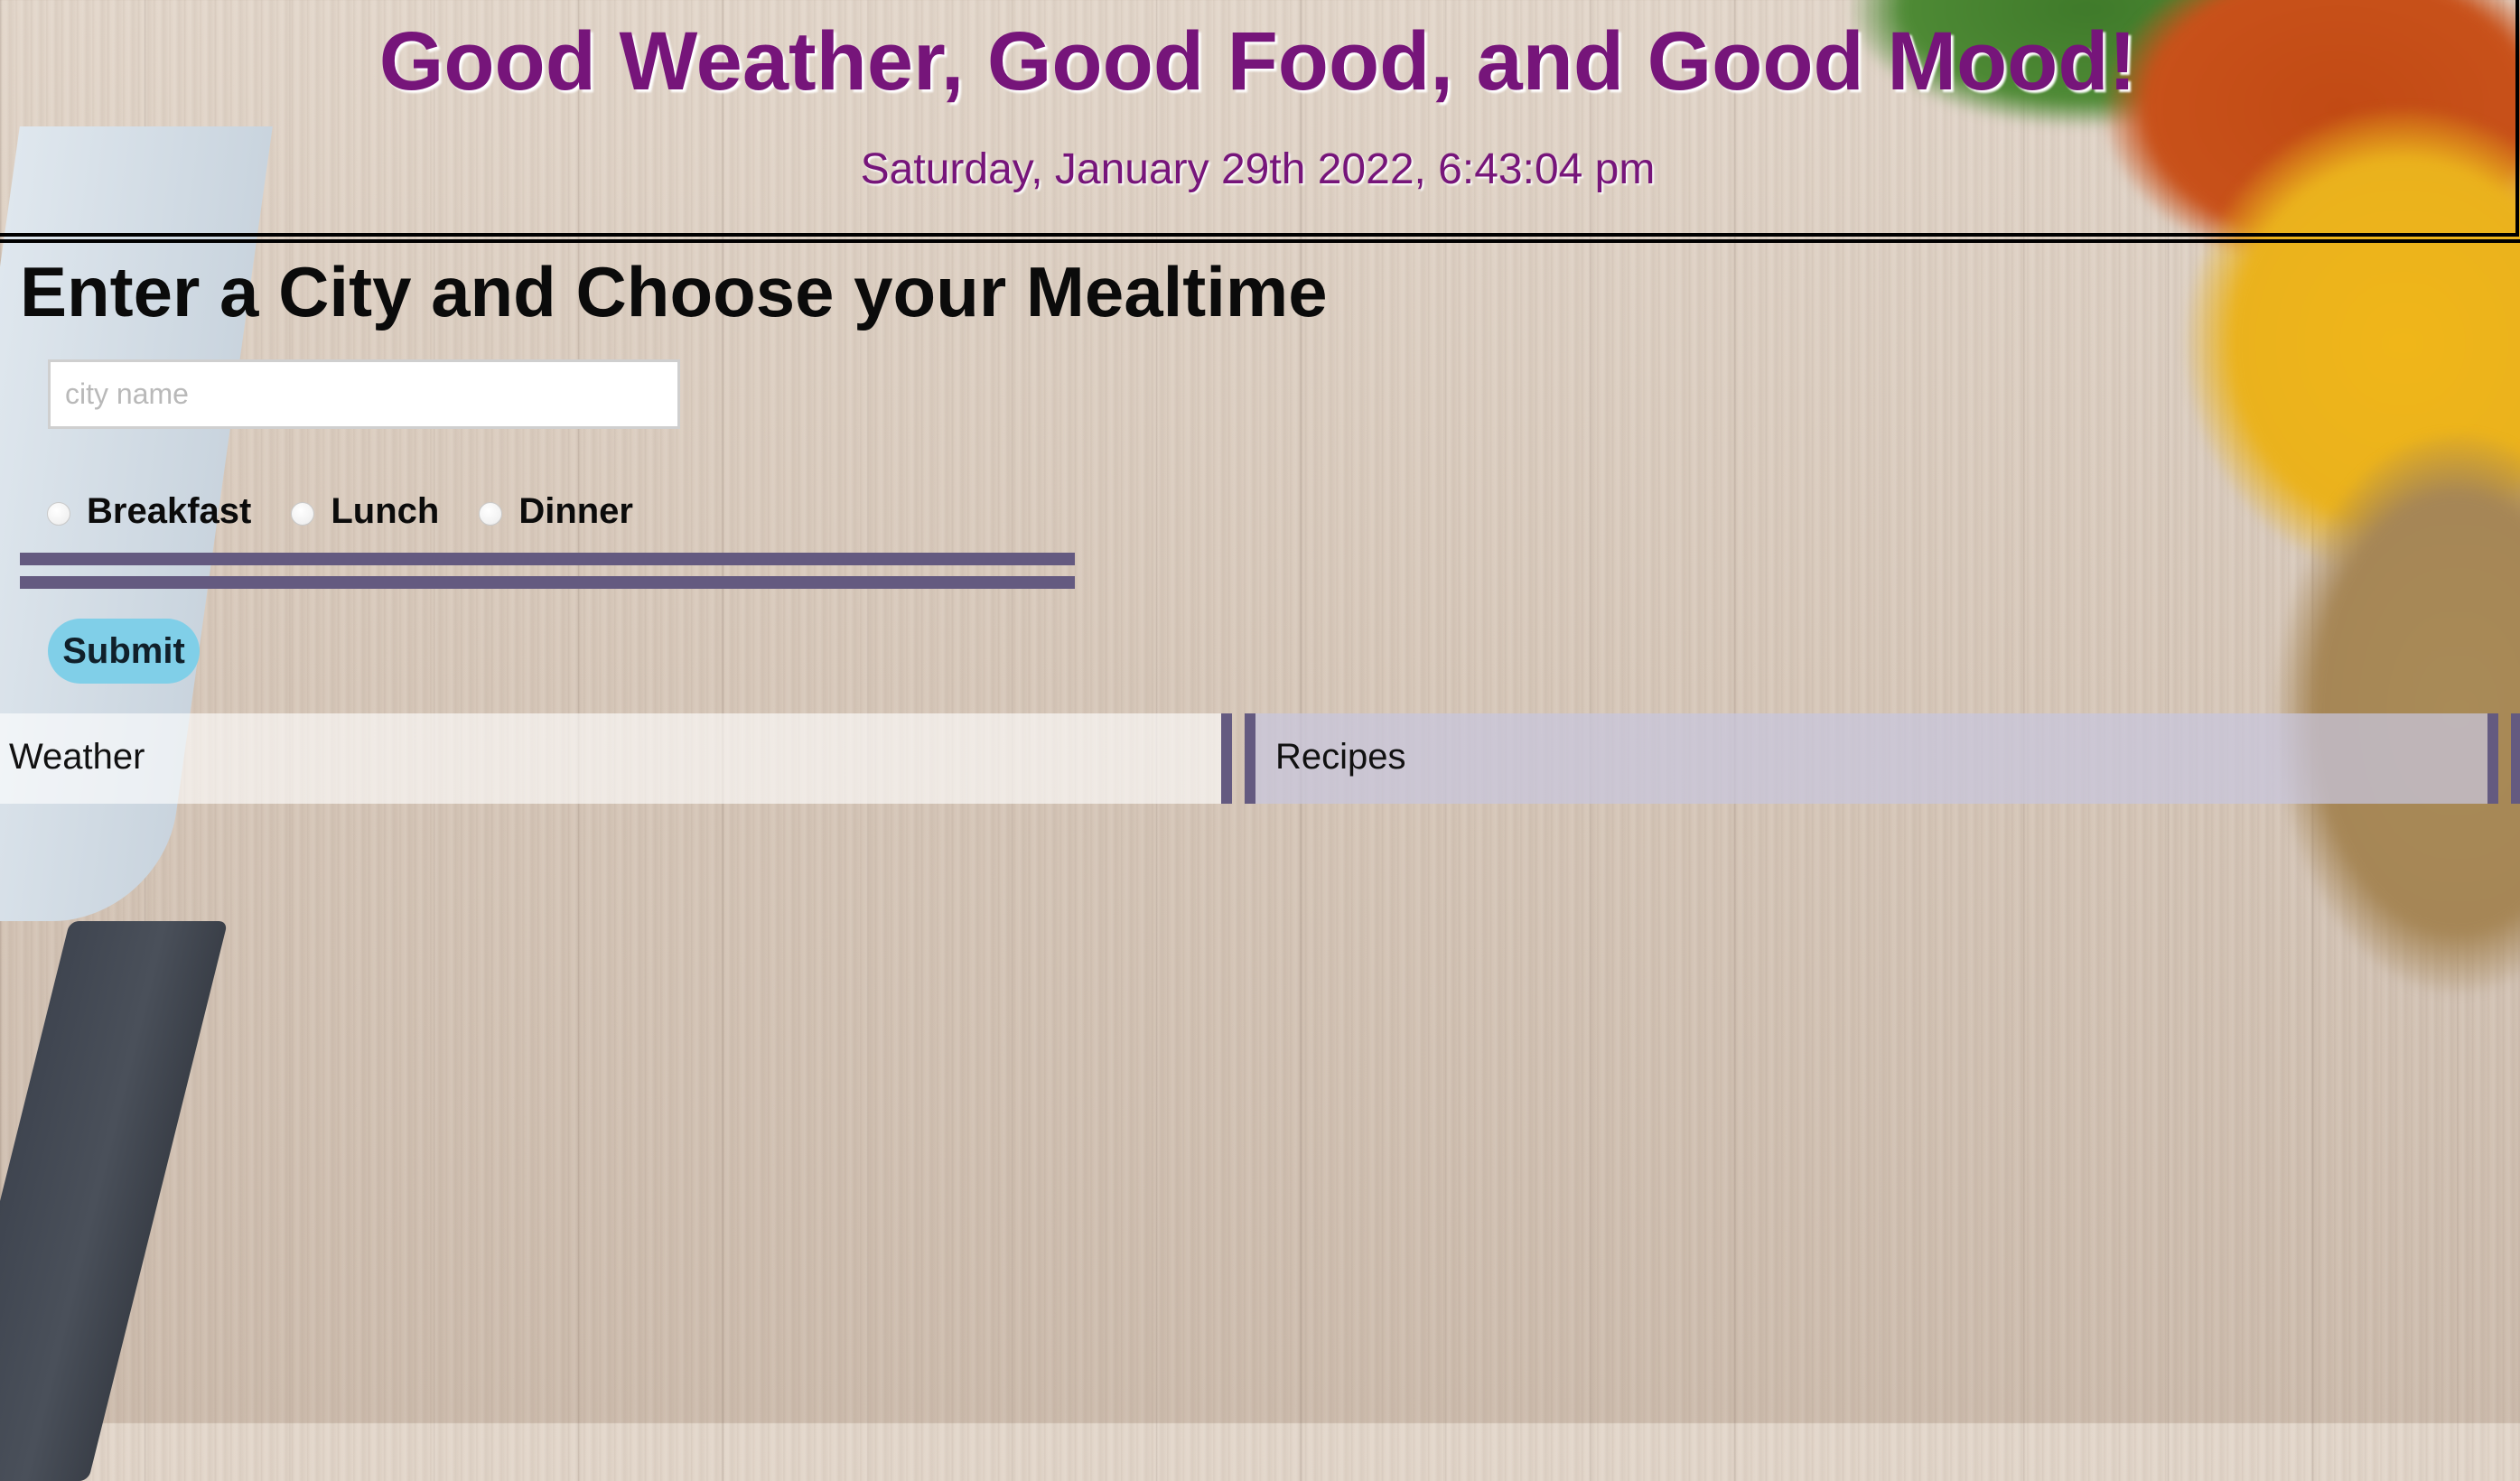 This screenshot has height=1481, width=2520. I want to click on radio-label-dinner: Dinner, so click(575, 510).